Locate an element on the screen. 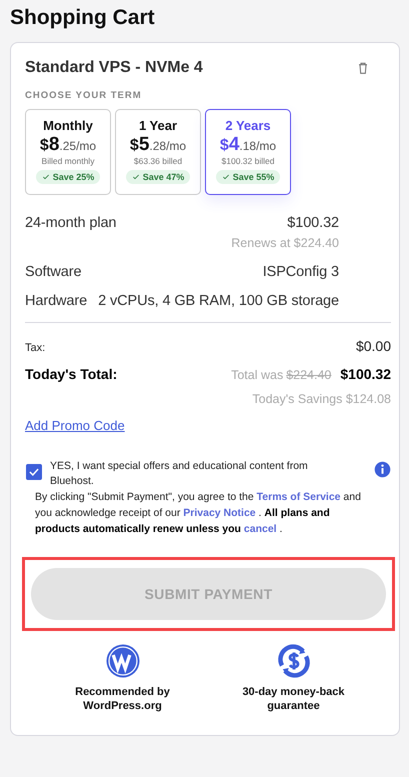 The height and width of the screenshot is (777, 409). term-price: $8.25/mo is located at coordinates (68, 145).